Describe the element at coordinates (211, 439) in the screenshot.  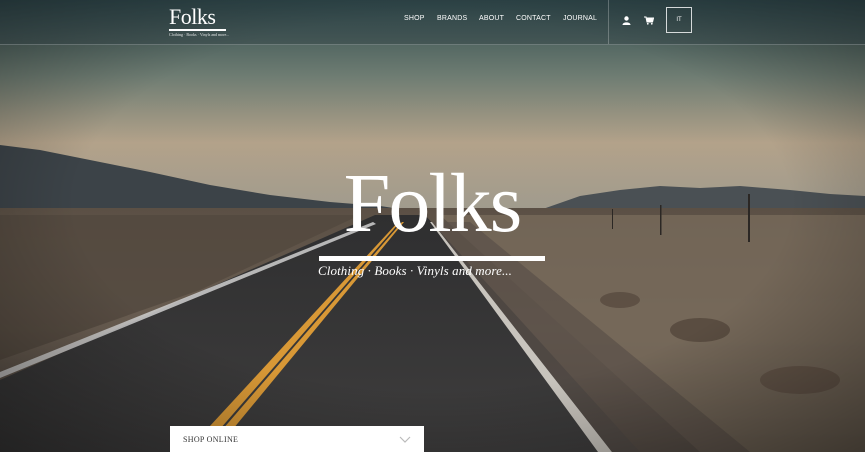
I see `shop-online-label: SHOP ONLINE` at that location.